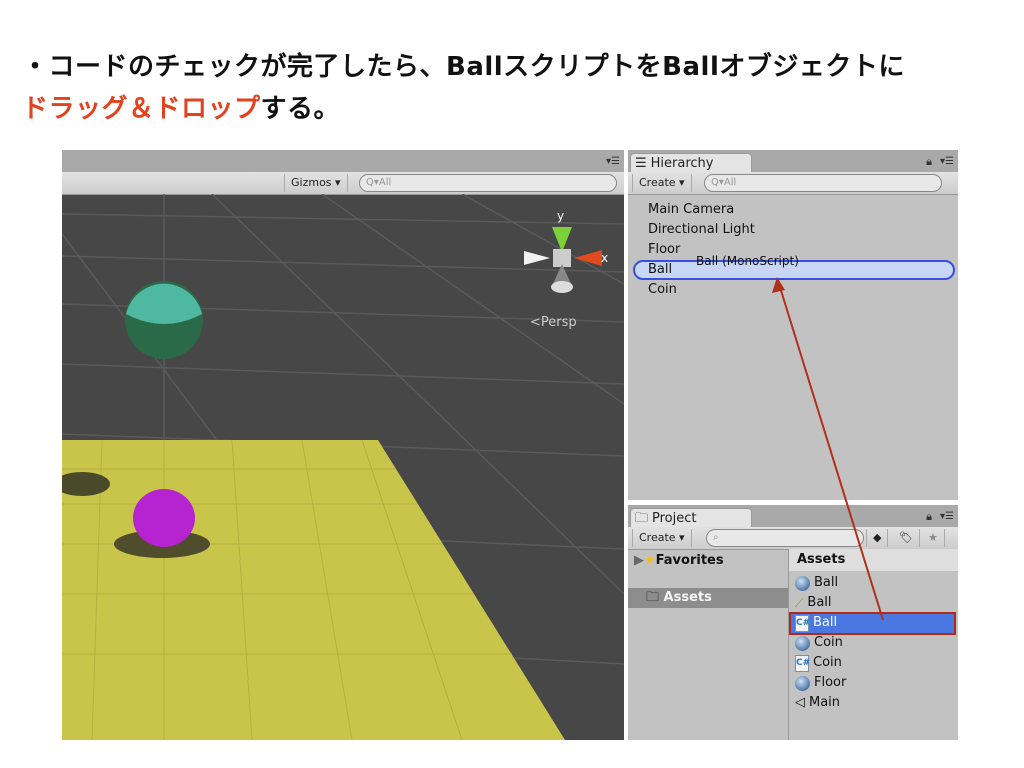  I want to click on asset-item: C# Coin, so click(818, 663).